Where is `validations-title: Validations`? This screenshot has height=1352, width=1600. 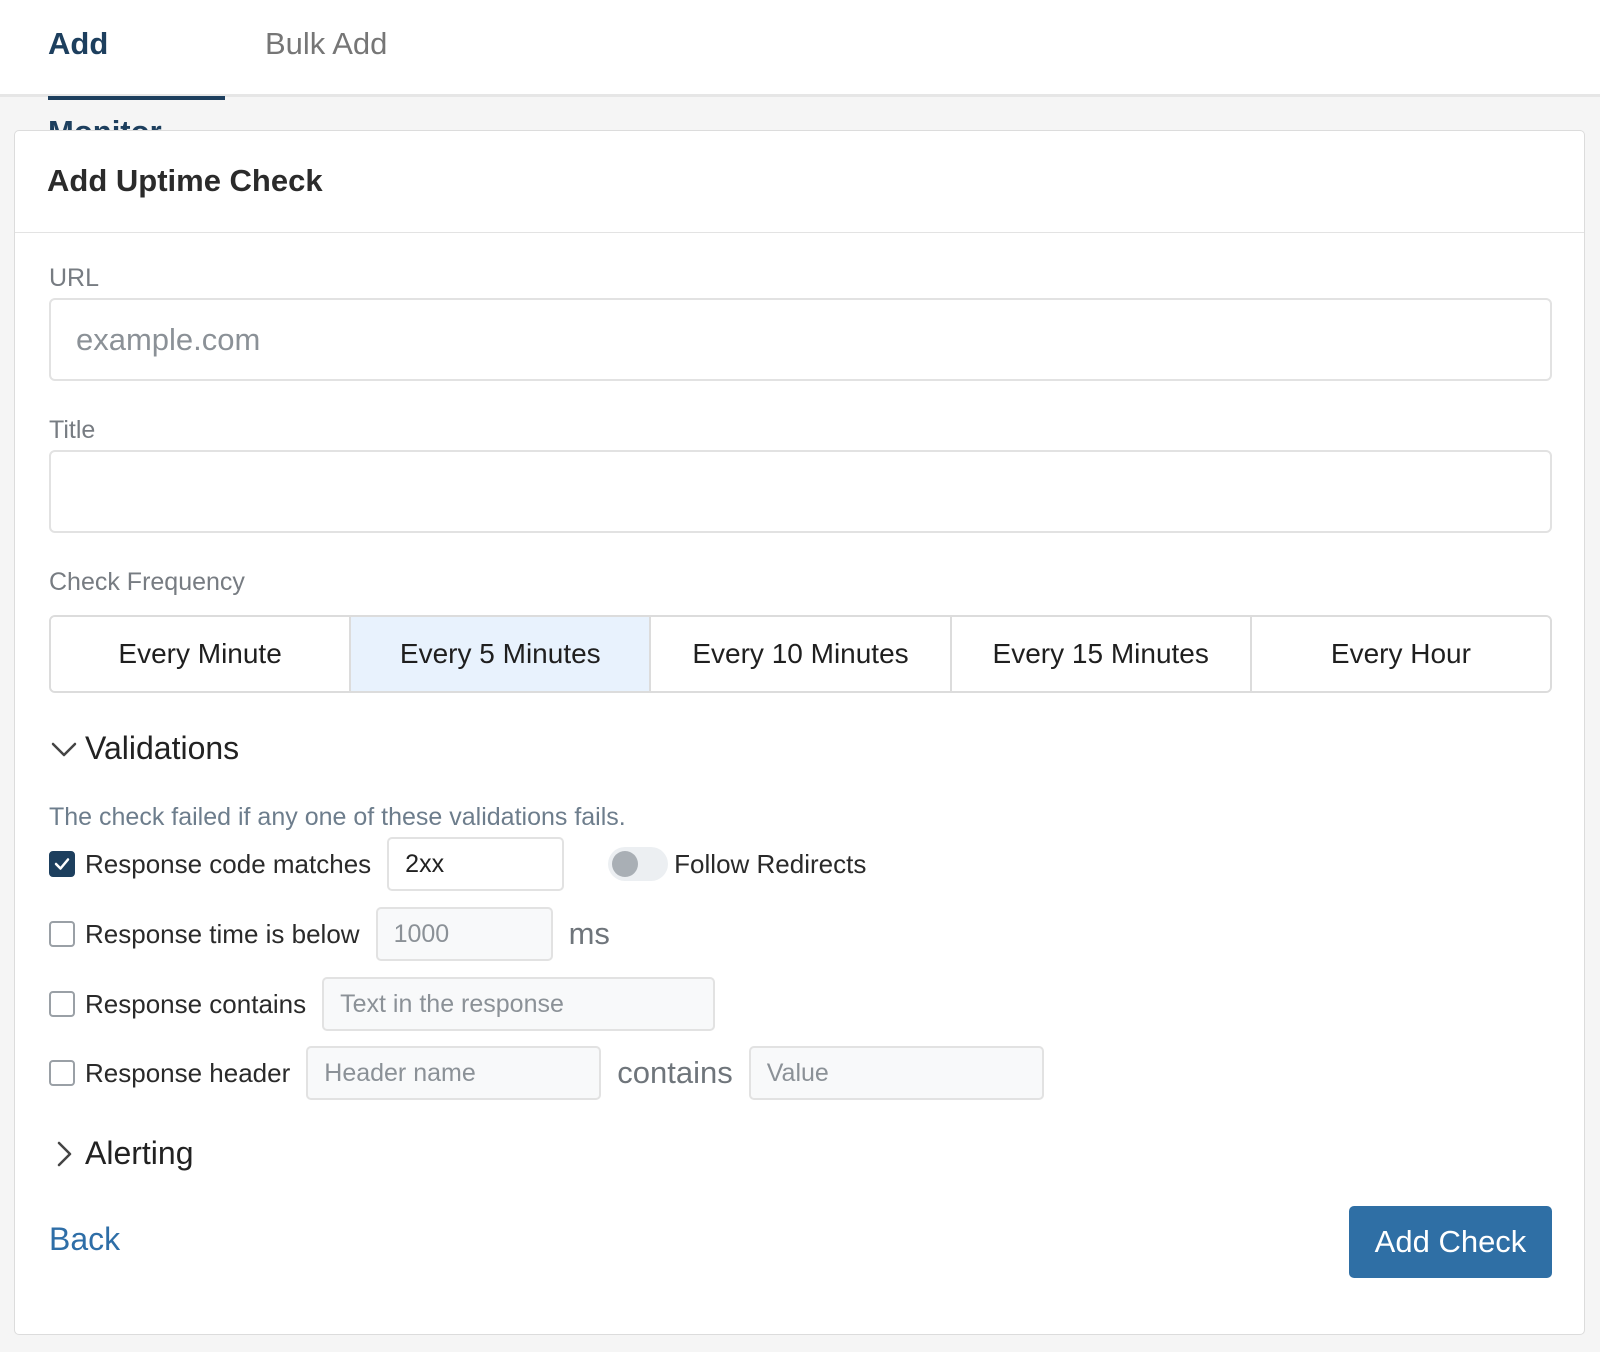 validations-title: Validations is located at coordinates (162, 748).